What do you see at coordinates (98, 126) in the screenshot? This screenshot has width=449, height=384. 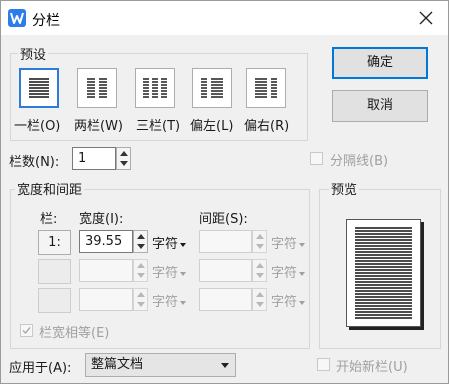 I see `preset-label-two: 两栏(W)` at bounding box center [98, 126].